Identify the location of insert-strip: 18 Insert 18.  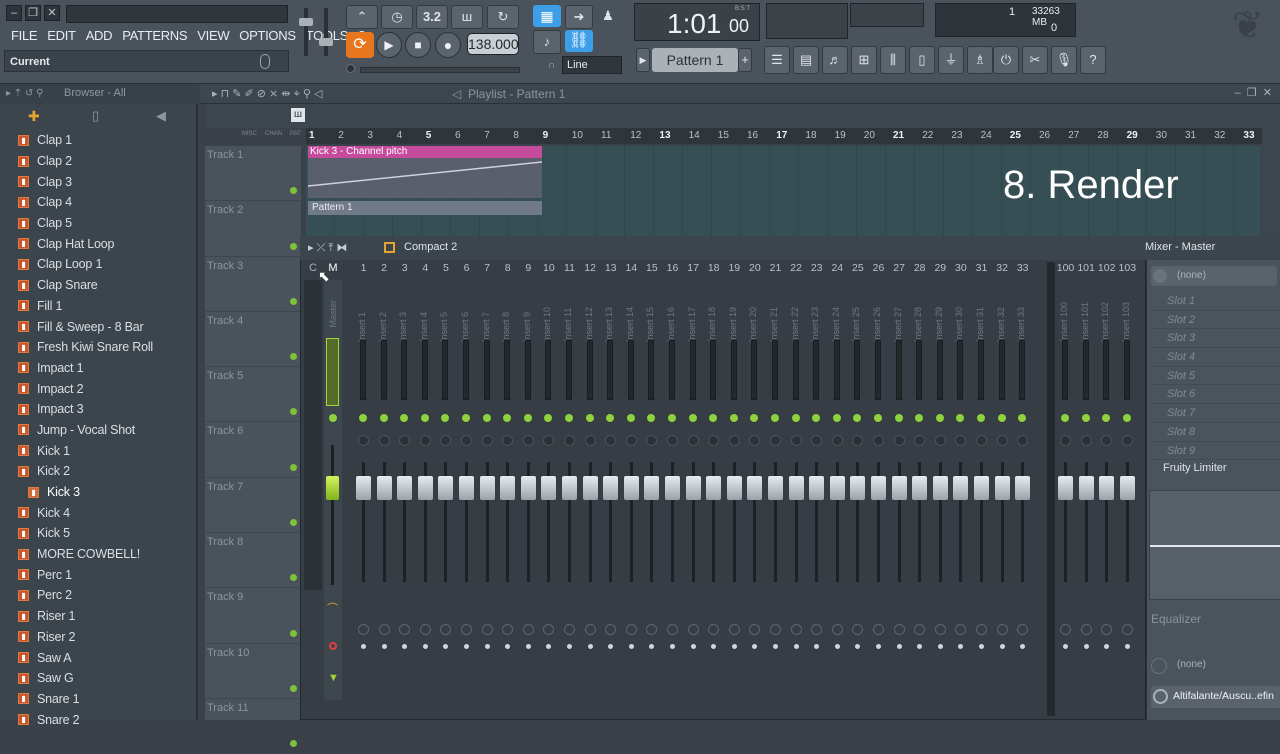
(713, 487).